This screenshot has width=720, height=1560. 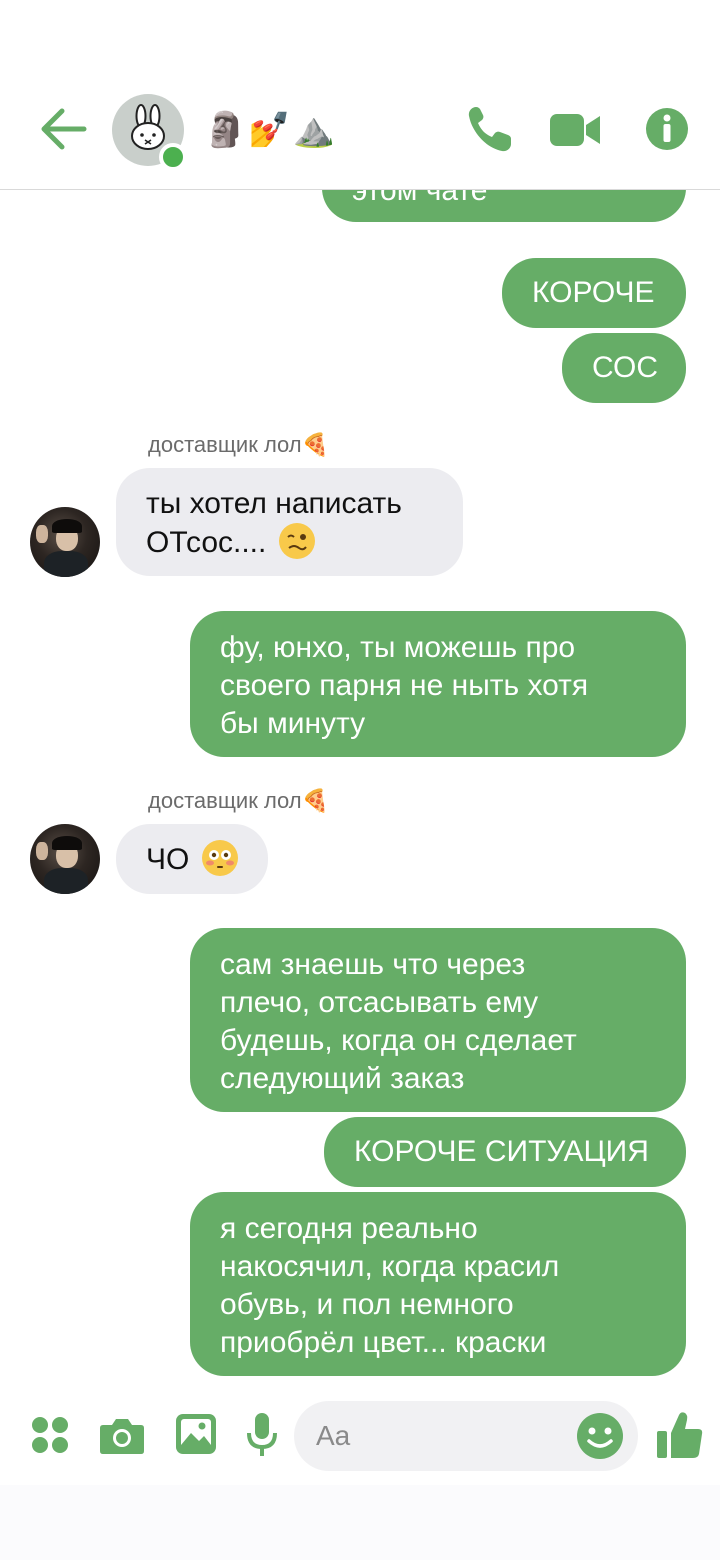 What do you see at coordinates (404, 685) in the screenshot?
I see `message-text: своего парня не ныть хотя` at bounding box center [404, 685].